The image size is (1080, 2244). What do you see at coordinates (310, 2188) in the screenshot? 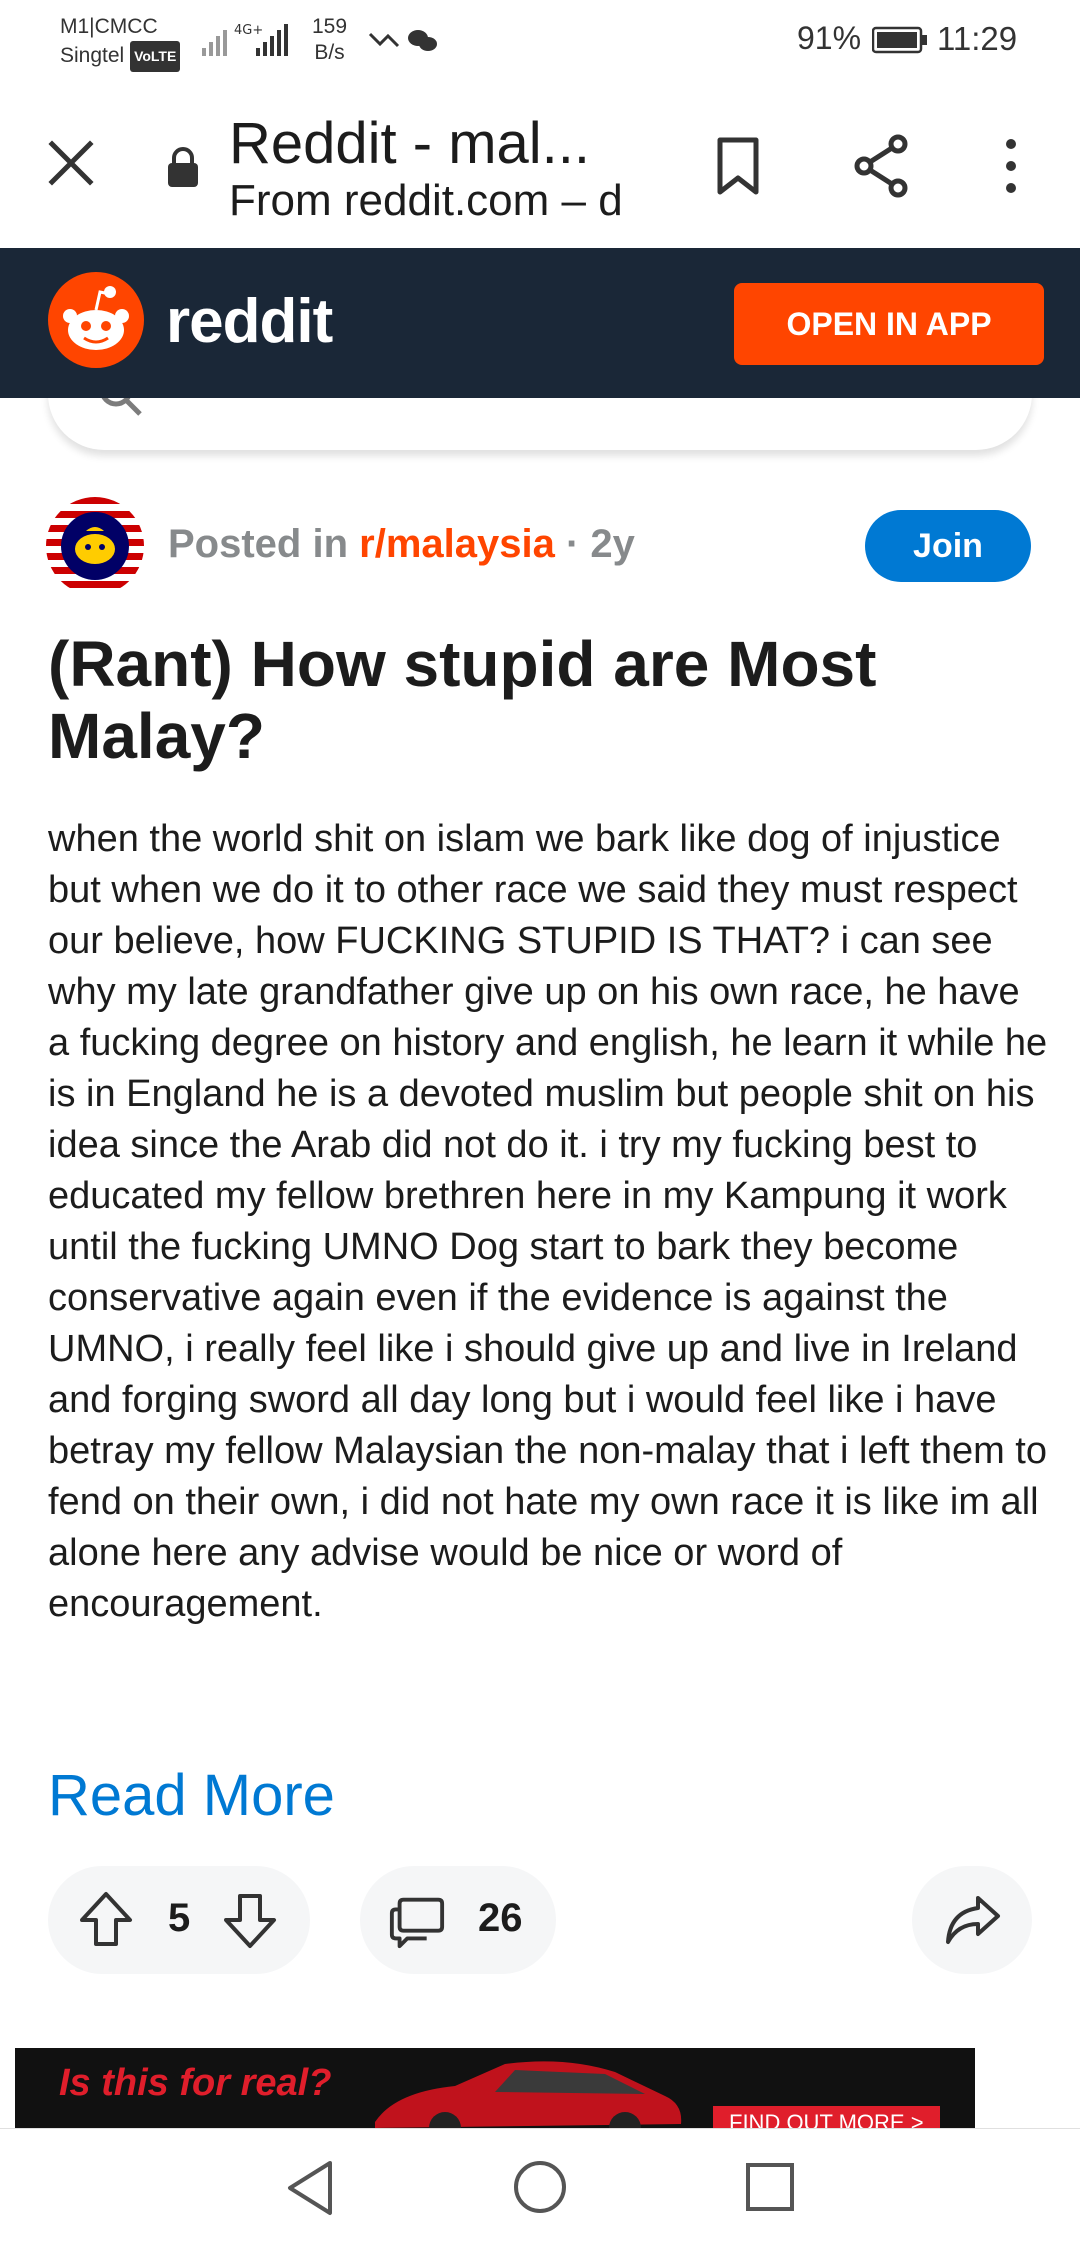
I see `back-triangle-icon` at bounding box center [310, 2188].